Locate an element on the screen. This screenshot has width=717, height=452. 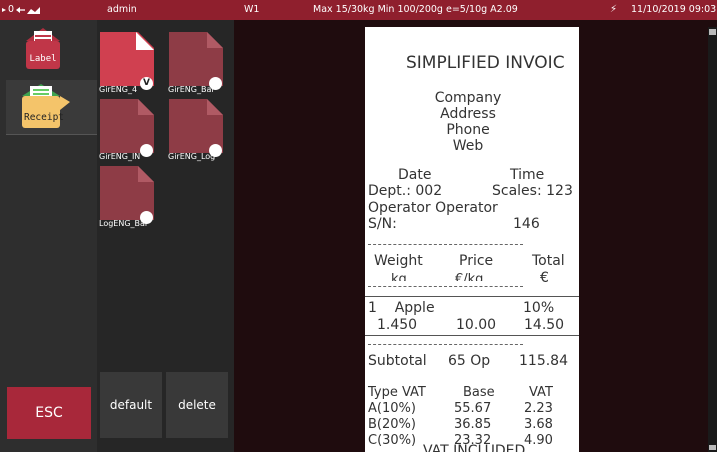
vat-row-type: A(10%) is located at coordinates (392, 408).